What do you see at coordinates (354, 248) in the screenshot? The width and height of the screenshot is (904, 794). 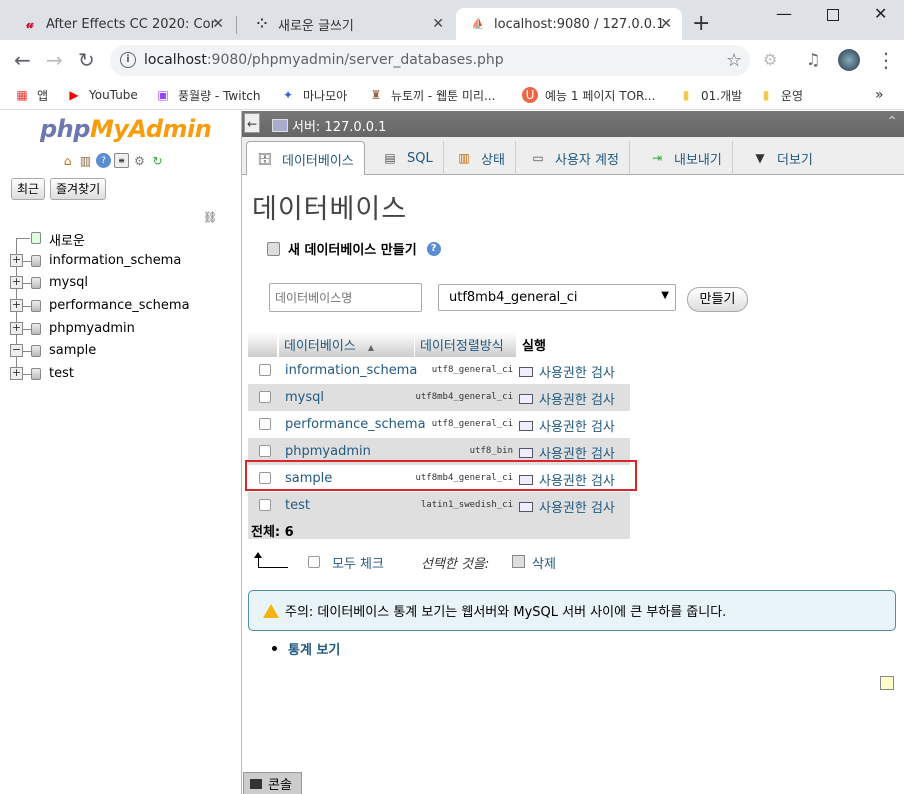 I see `create-database-heading: 새 데이터베이스 만들기 ?` at bounding box center [354, 248].